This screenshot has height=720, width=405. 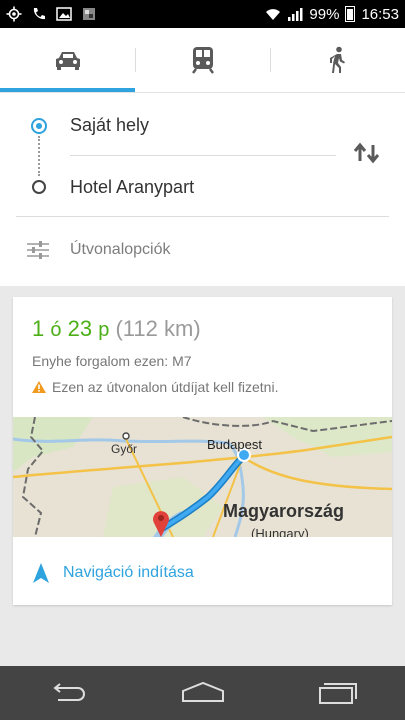 I want to click on route-distance: (112 km), so click(x=158, y=328).